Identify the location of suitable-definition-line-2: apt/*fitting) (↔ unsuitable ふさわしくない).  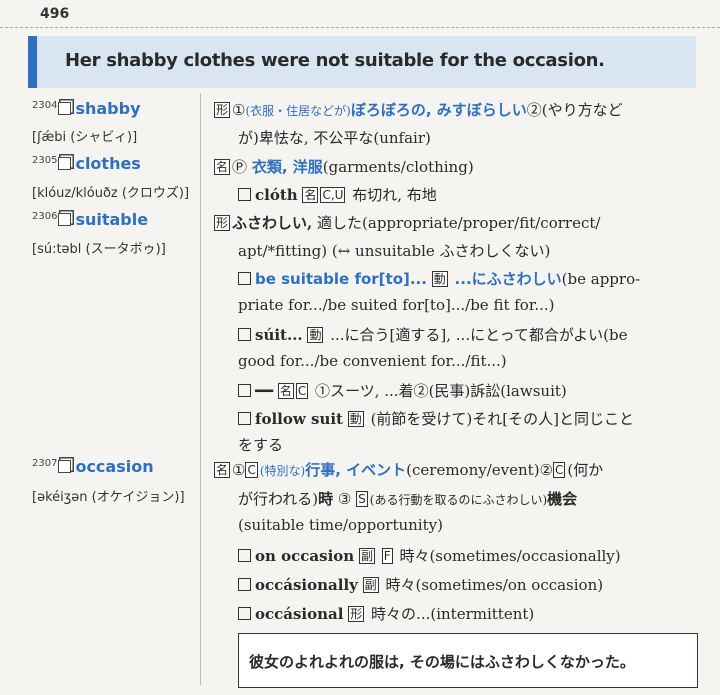
(394, 251).